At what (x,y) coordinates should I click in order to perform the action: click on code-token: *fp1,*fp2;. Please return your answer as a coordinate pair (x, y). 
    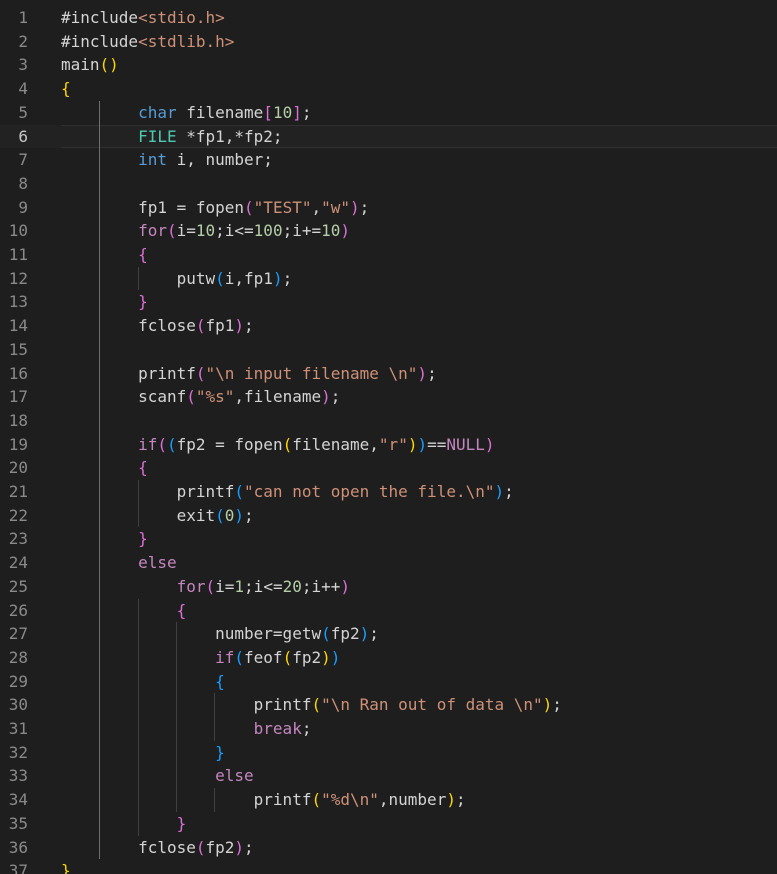
    Looking at the image, I should click on (229, 136).